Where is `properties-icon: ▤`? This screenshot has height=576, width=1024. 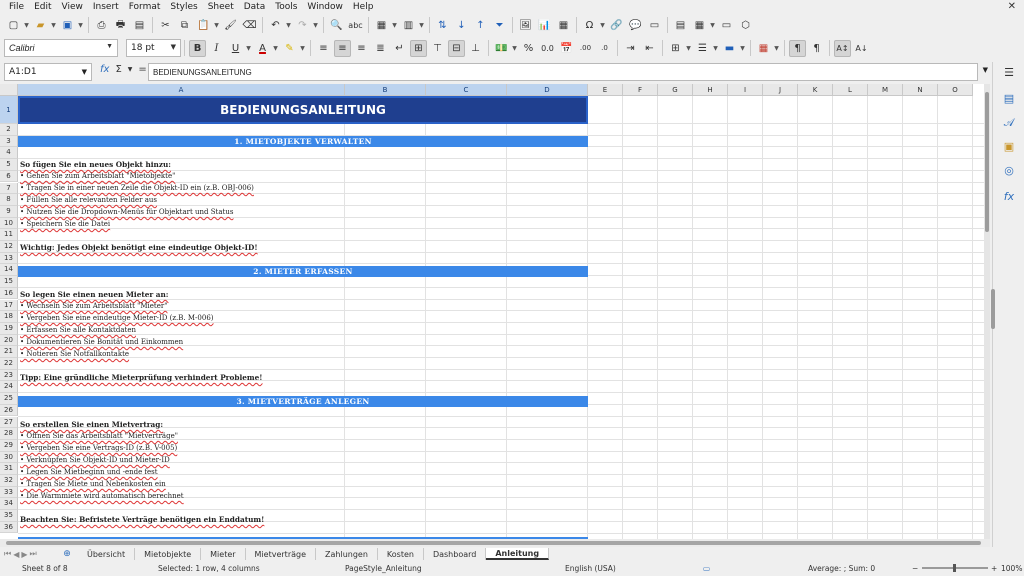
properties-icon: ▤ is located at coordinates (1009, 100).